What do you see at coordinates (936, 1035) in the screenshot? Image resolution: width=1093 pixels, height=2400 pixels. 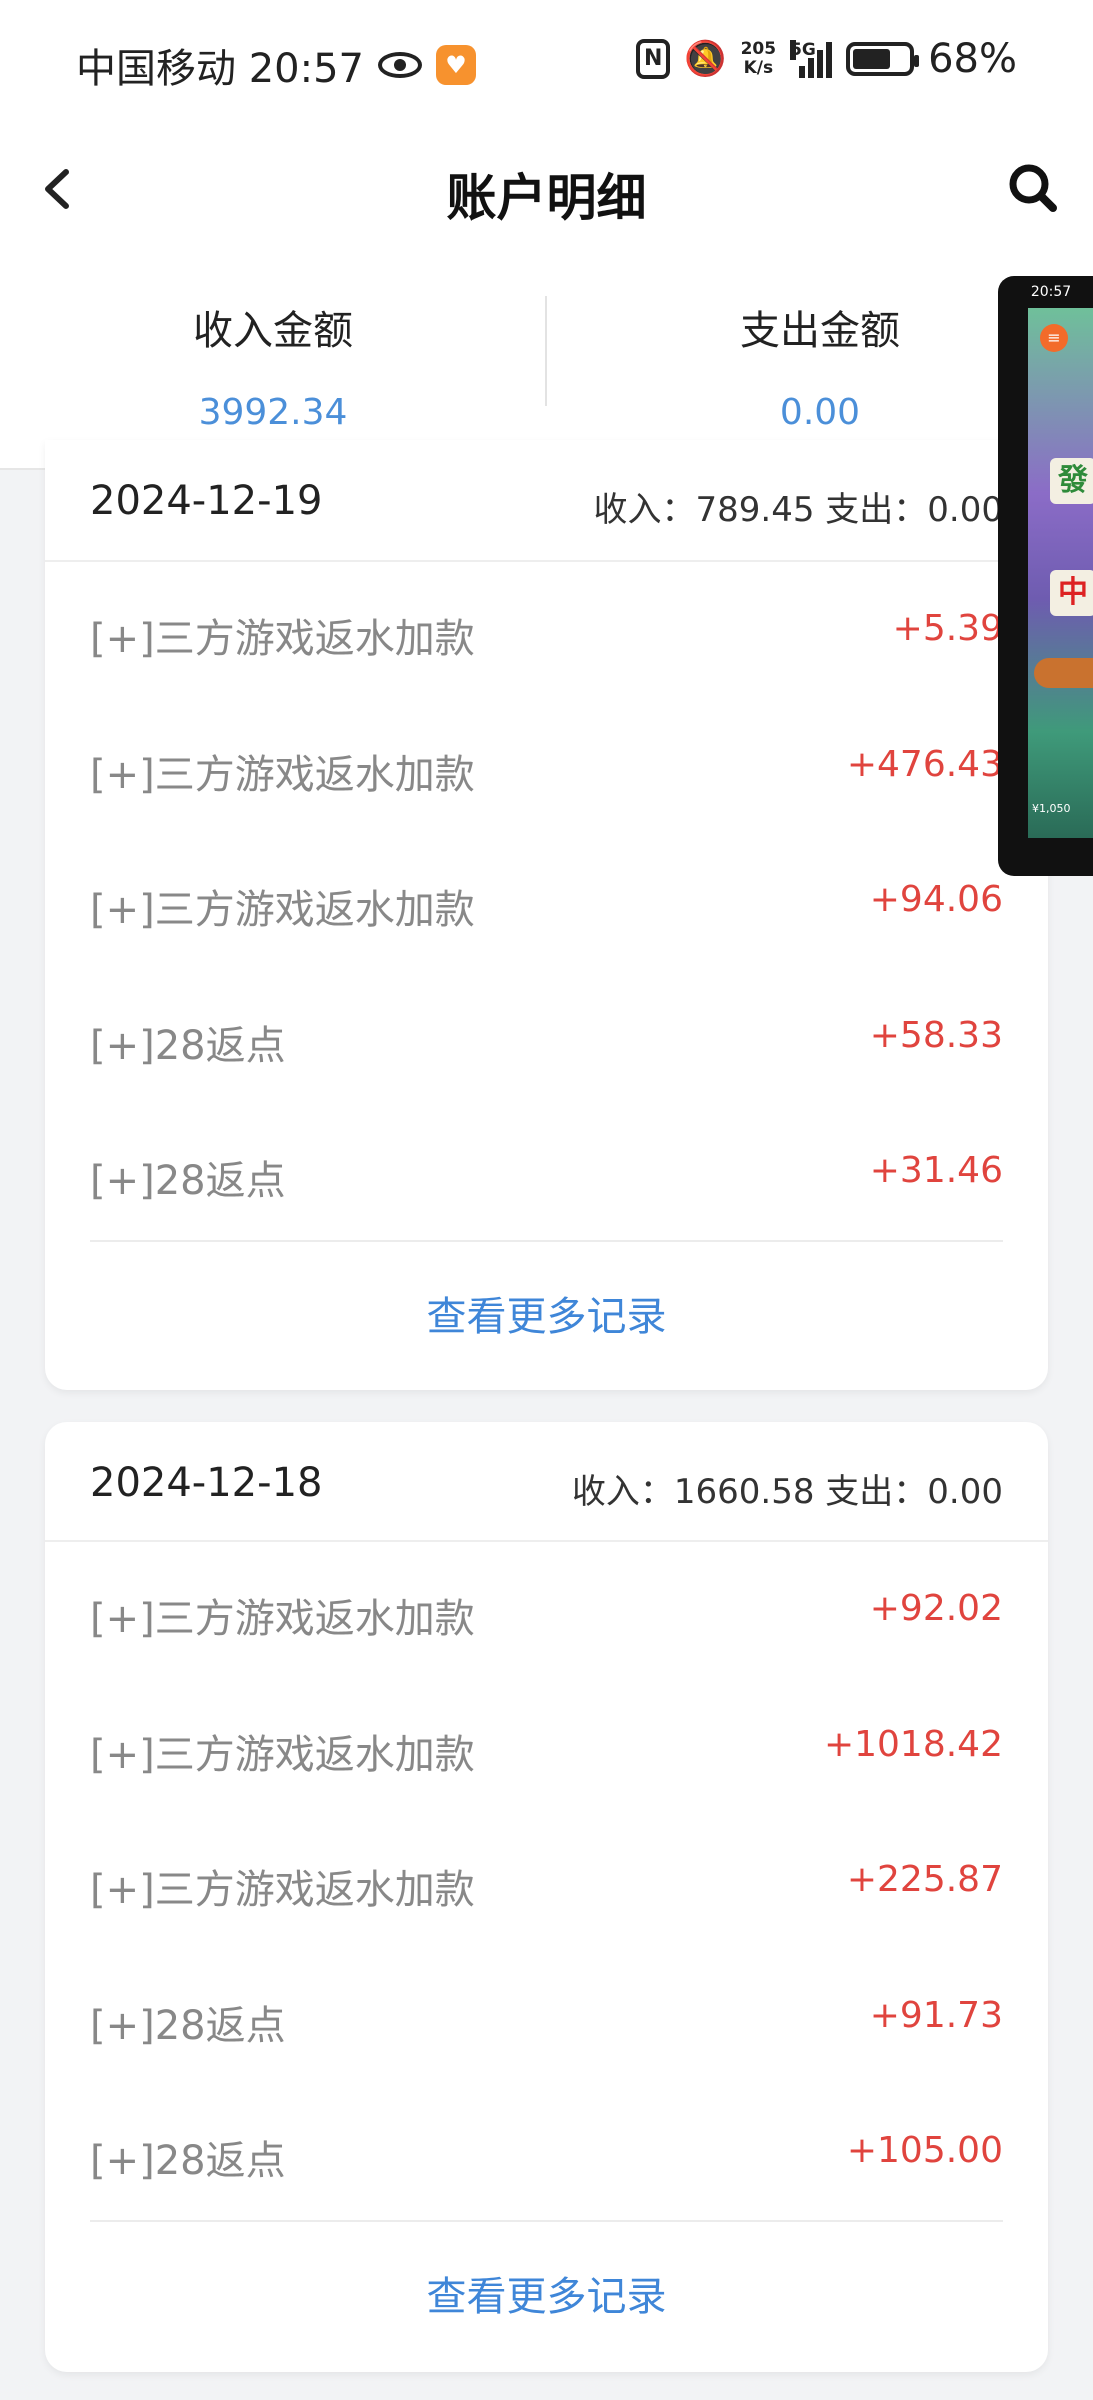 I see `transaction-amount: +58.33` at bounding box center [936, 1035].